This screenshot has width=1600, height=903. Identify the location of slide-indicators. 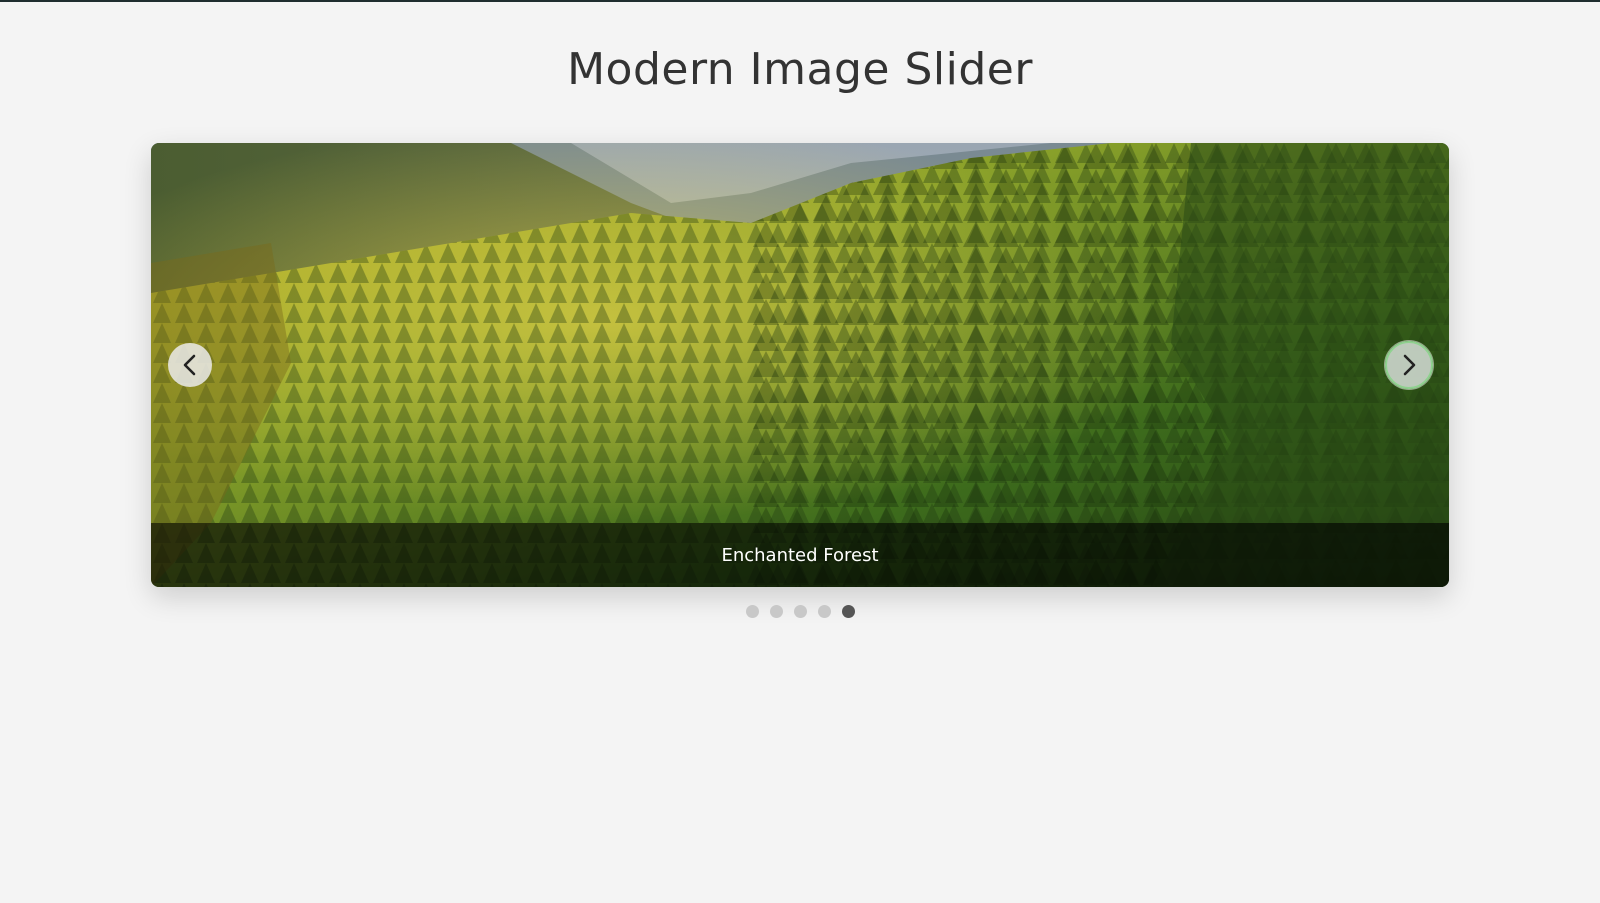
(800, 611).